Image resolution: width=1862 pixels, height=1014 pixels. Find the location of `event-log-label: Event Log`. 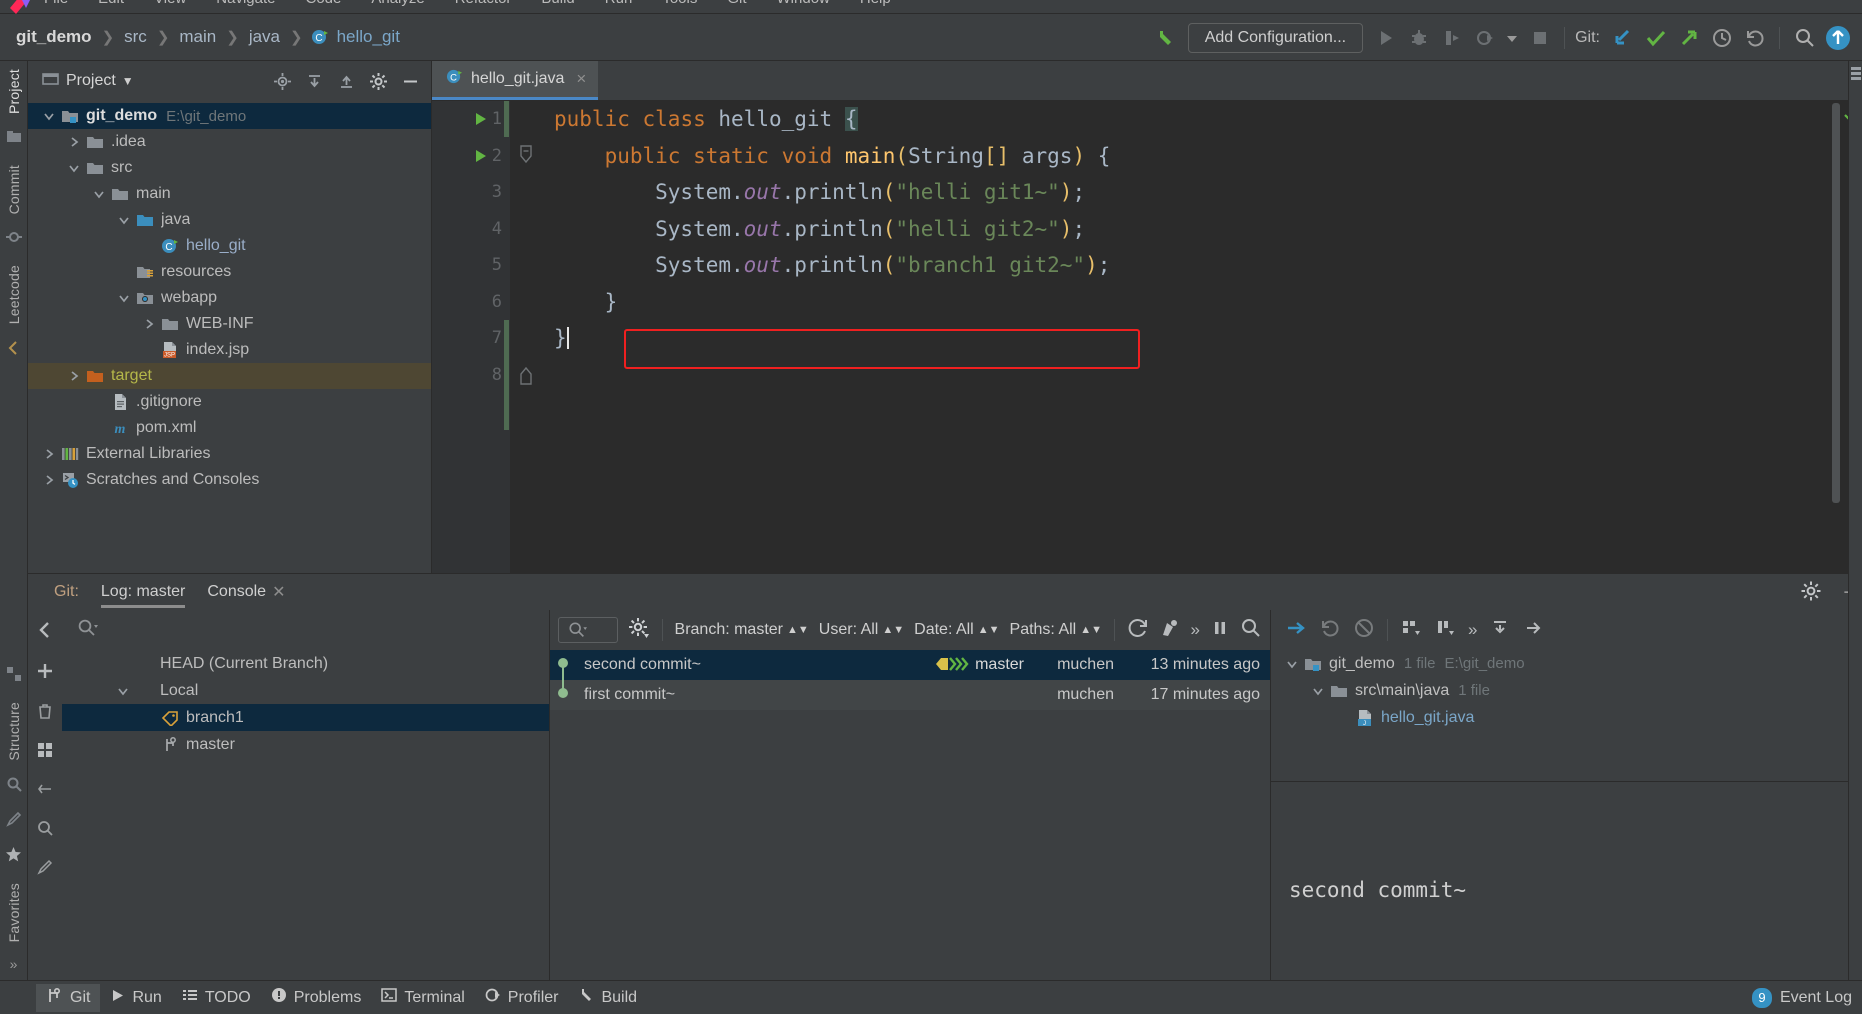

event-log-label: Event Log is located at coordinates (1816, 998).